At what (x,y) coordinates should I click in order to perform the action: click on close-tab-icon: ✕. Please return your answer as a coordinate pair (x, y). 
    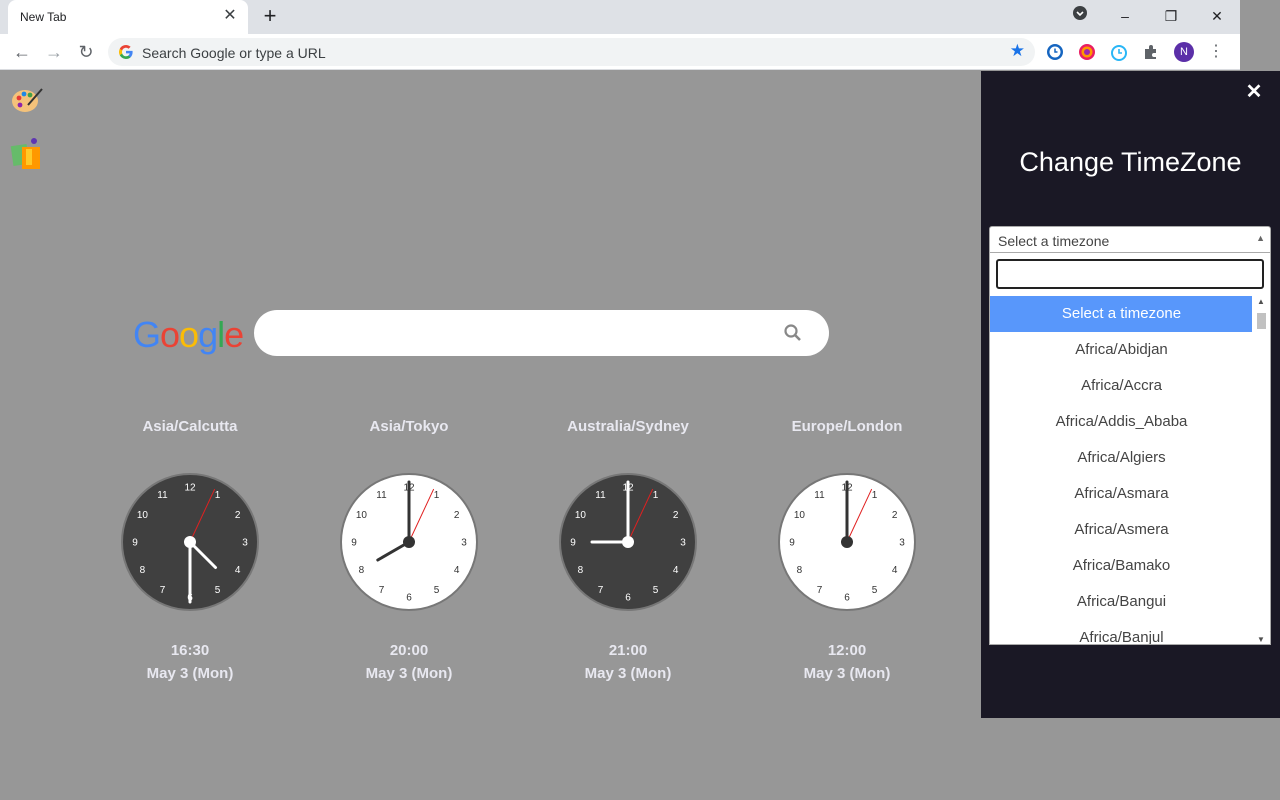
    Looking at the image, I should click on (230, 16).